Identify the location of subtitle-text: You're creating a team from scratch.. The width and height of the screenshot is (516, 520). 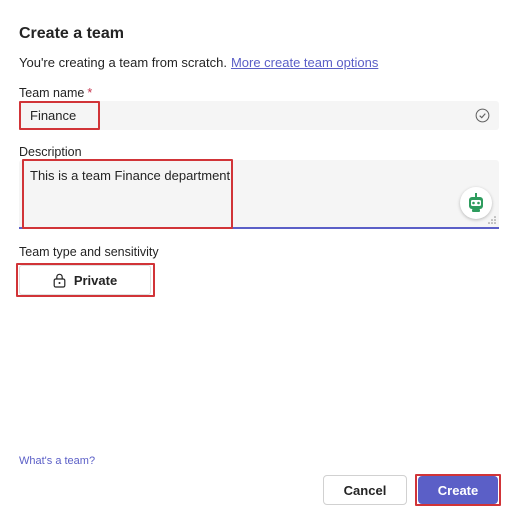
(123, 62).